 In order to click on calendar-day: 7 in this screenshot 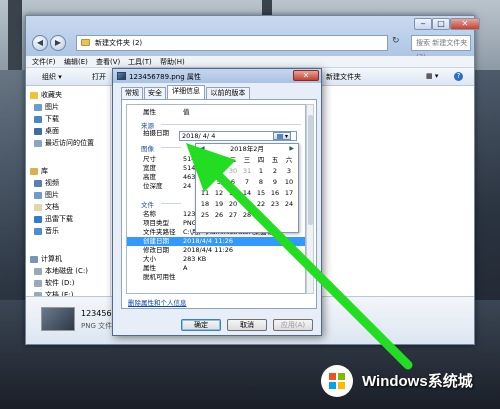, I will do `click(247, 182)`.